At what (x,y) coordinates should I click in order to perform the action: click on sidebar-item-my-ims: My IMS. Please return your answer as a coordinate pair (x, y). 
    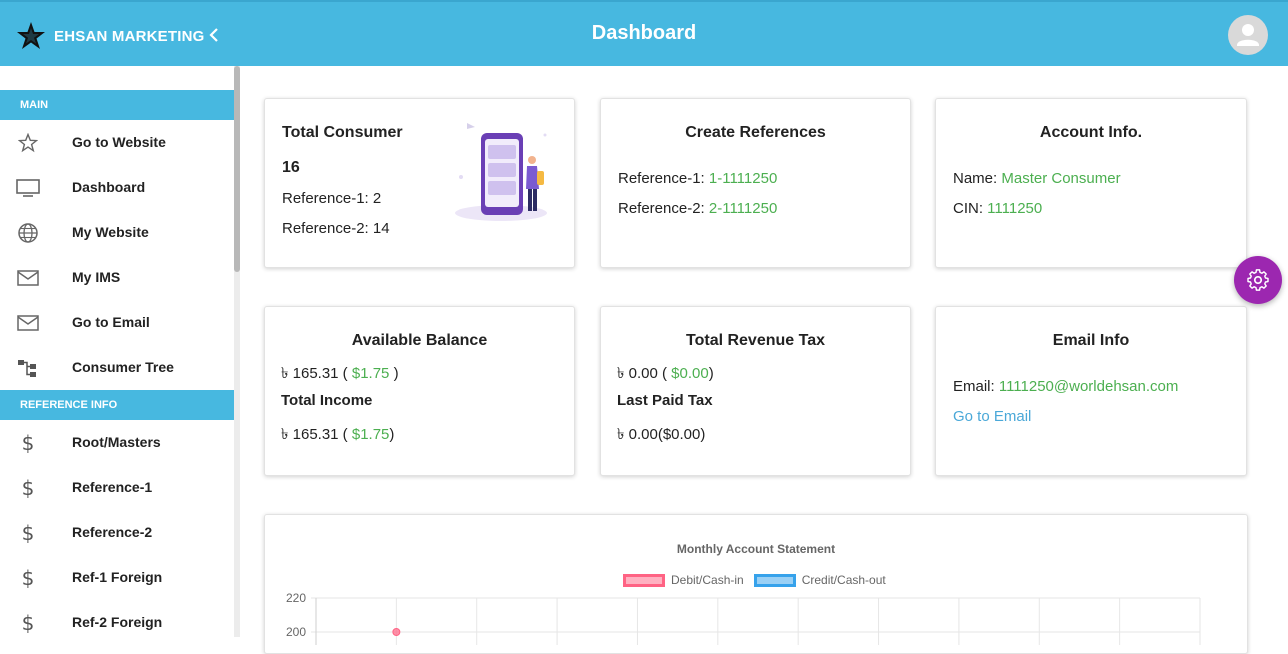
    Looking at the image, I should click on (117, 277).